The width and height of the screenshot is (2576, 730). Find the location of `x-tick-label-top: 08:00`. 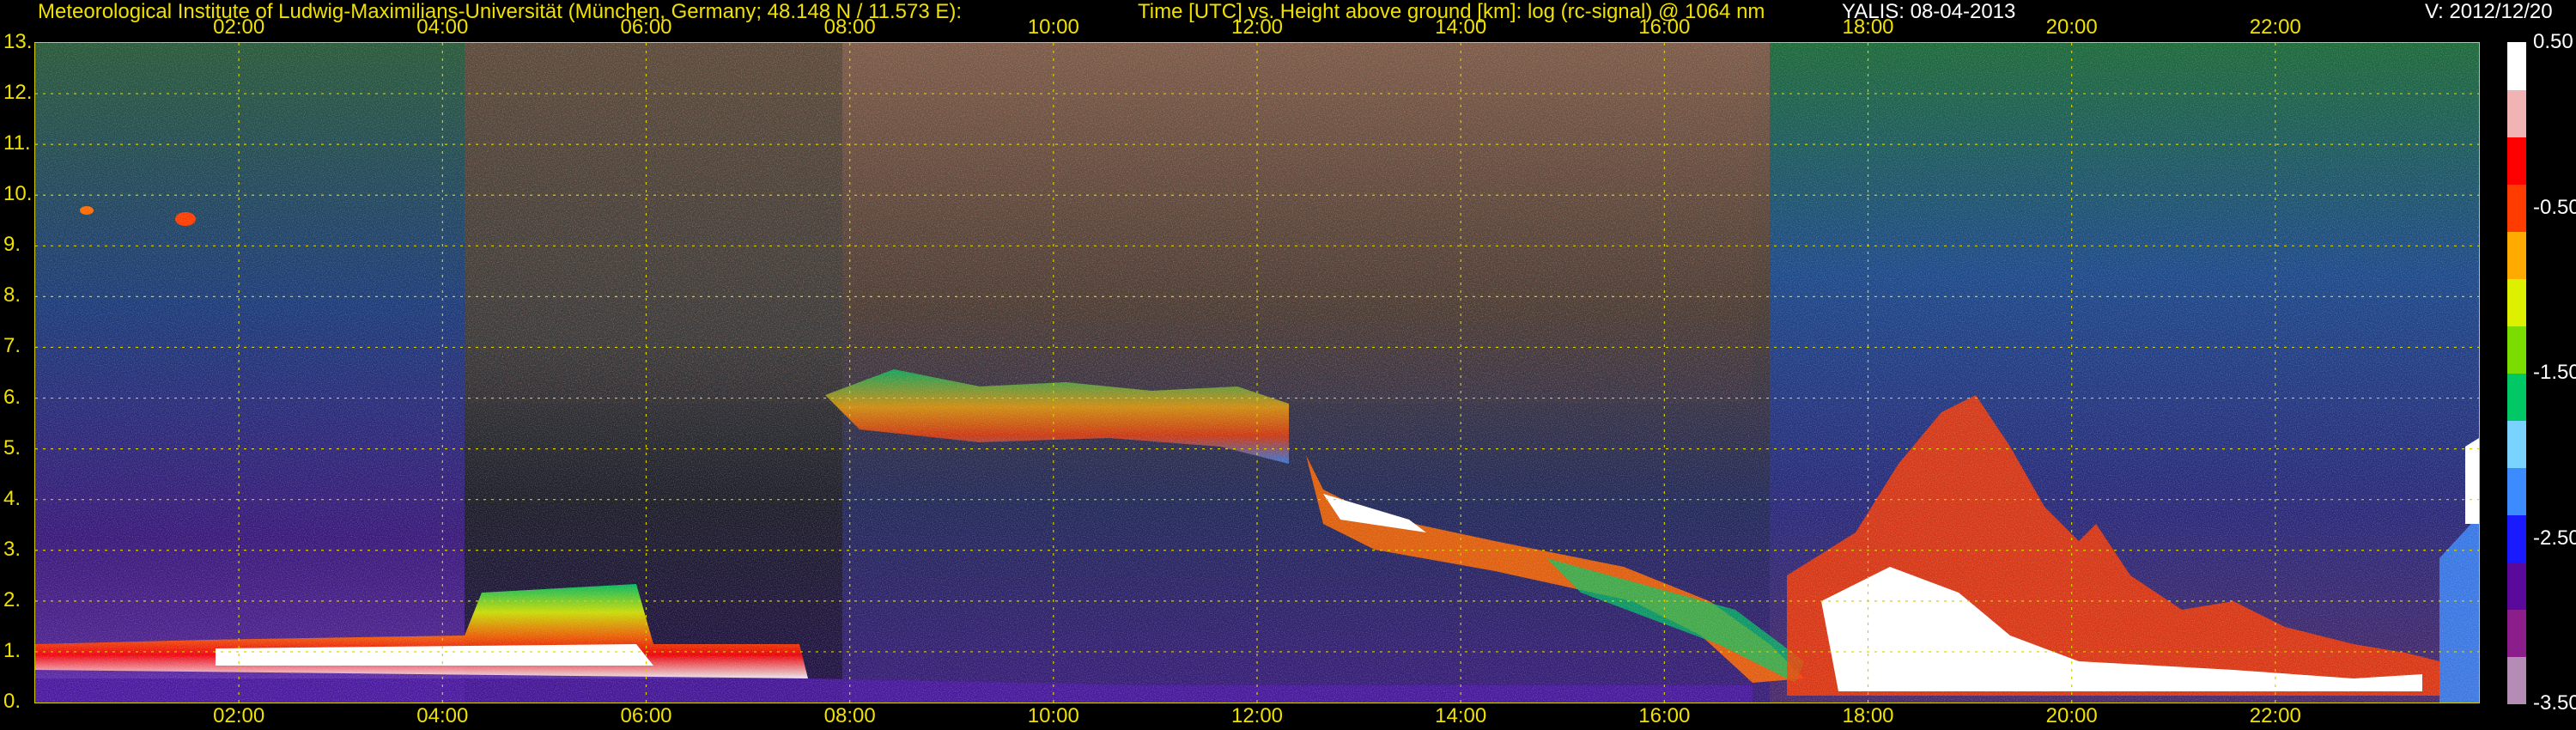

x-tick-label-top: 08:00 is located at coordinates (850, 27).